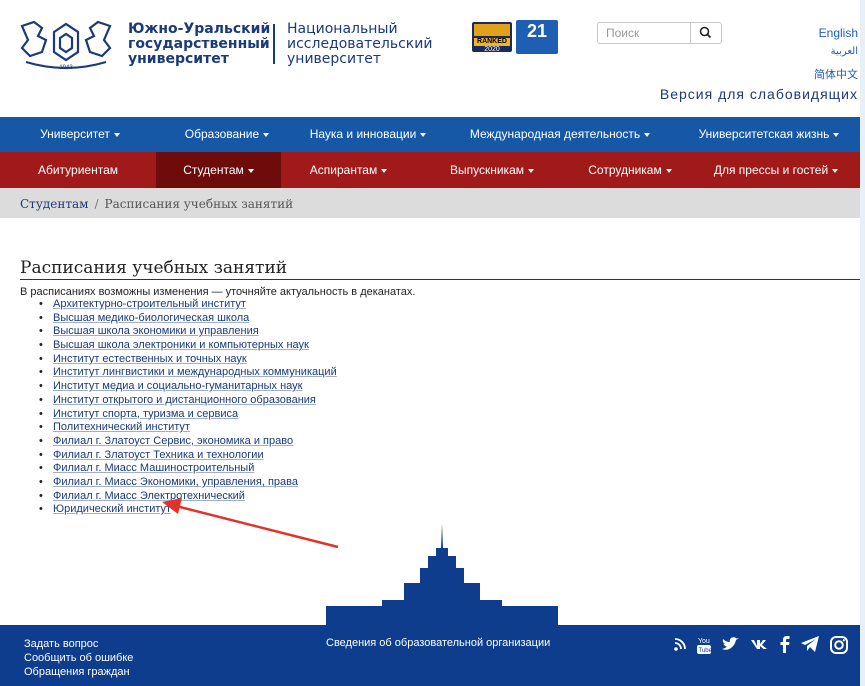 This screenshot has height=686, width=865. I want to click on window-edge, so click(862, 343).